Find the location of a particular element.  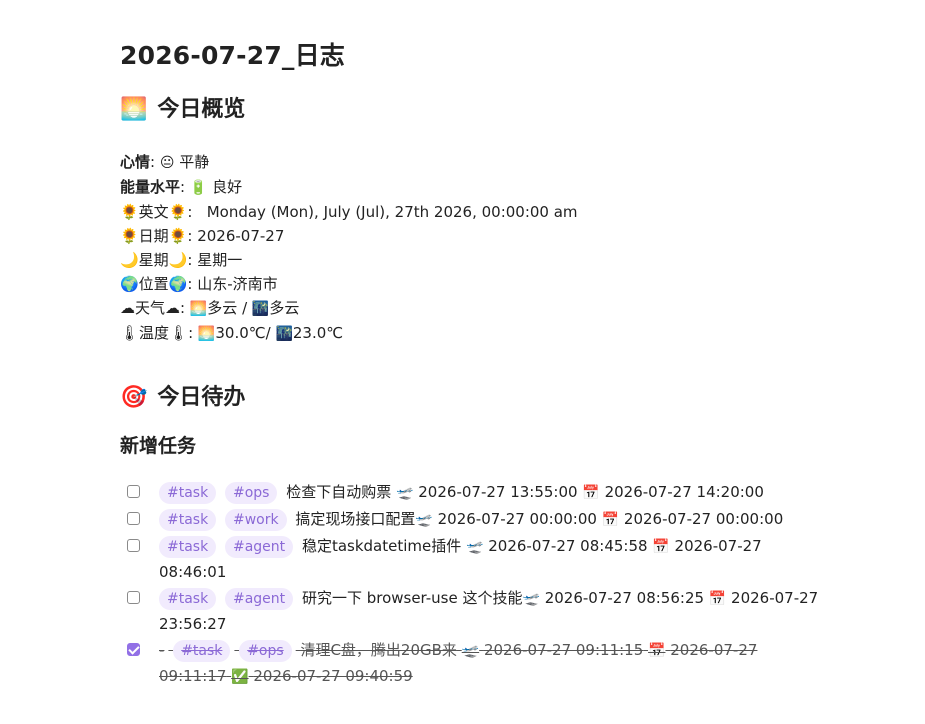

weather-label: ☁天气☁ is located at coordinates (150, 308).